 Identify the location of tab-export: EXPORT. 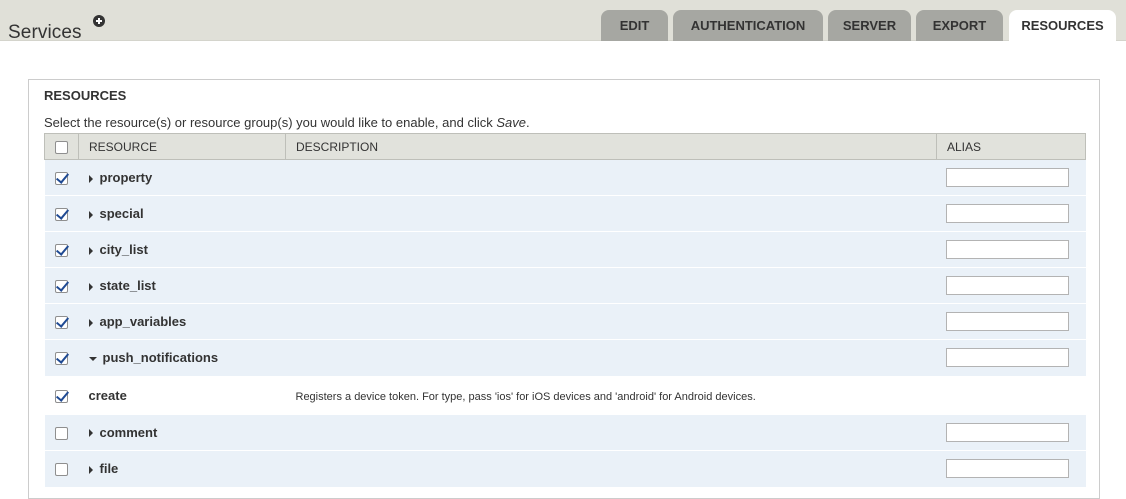
(959, 25).